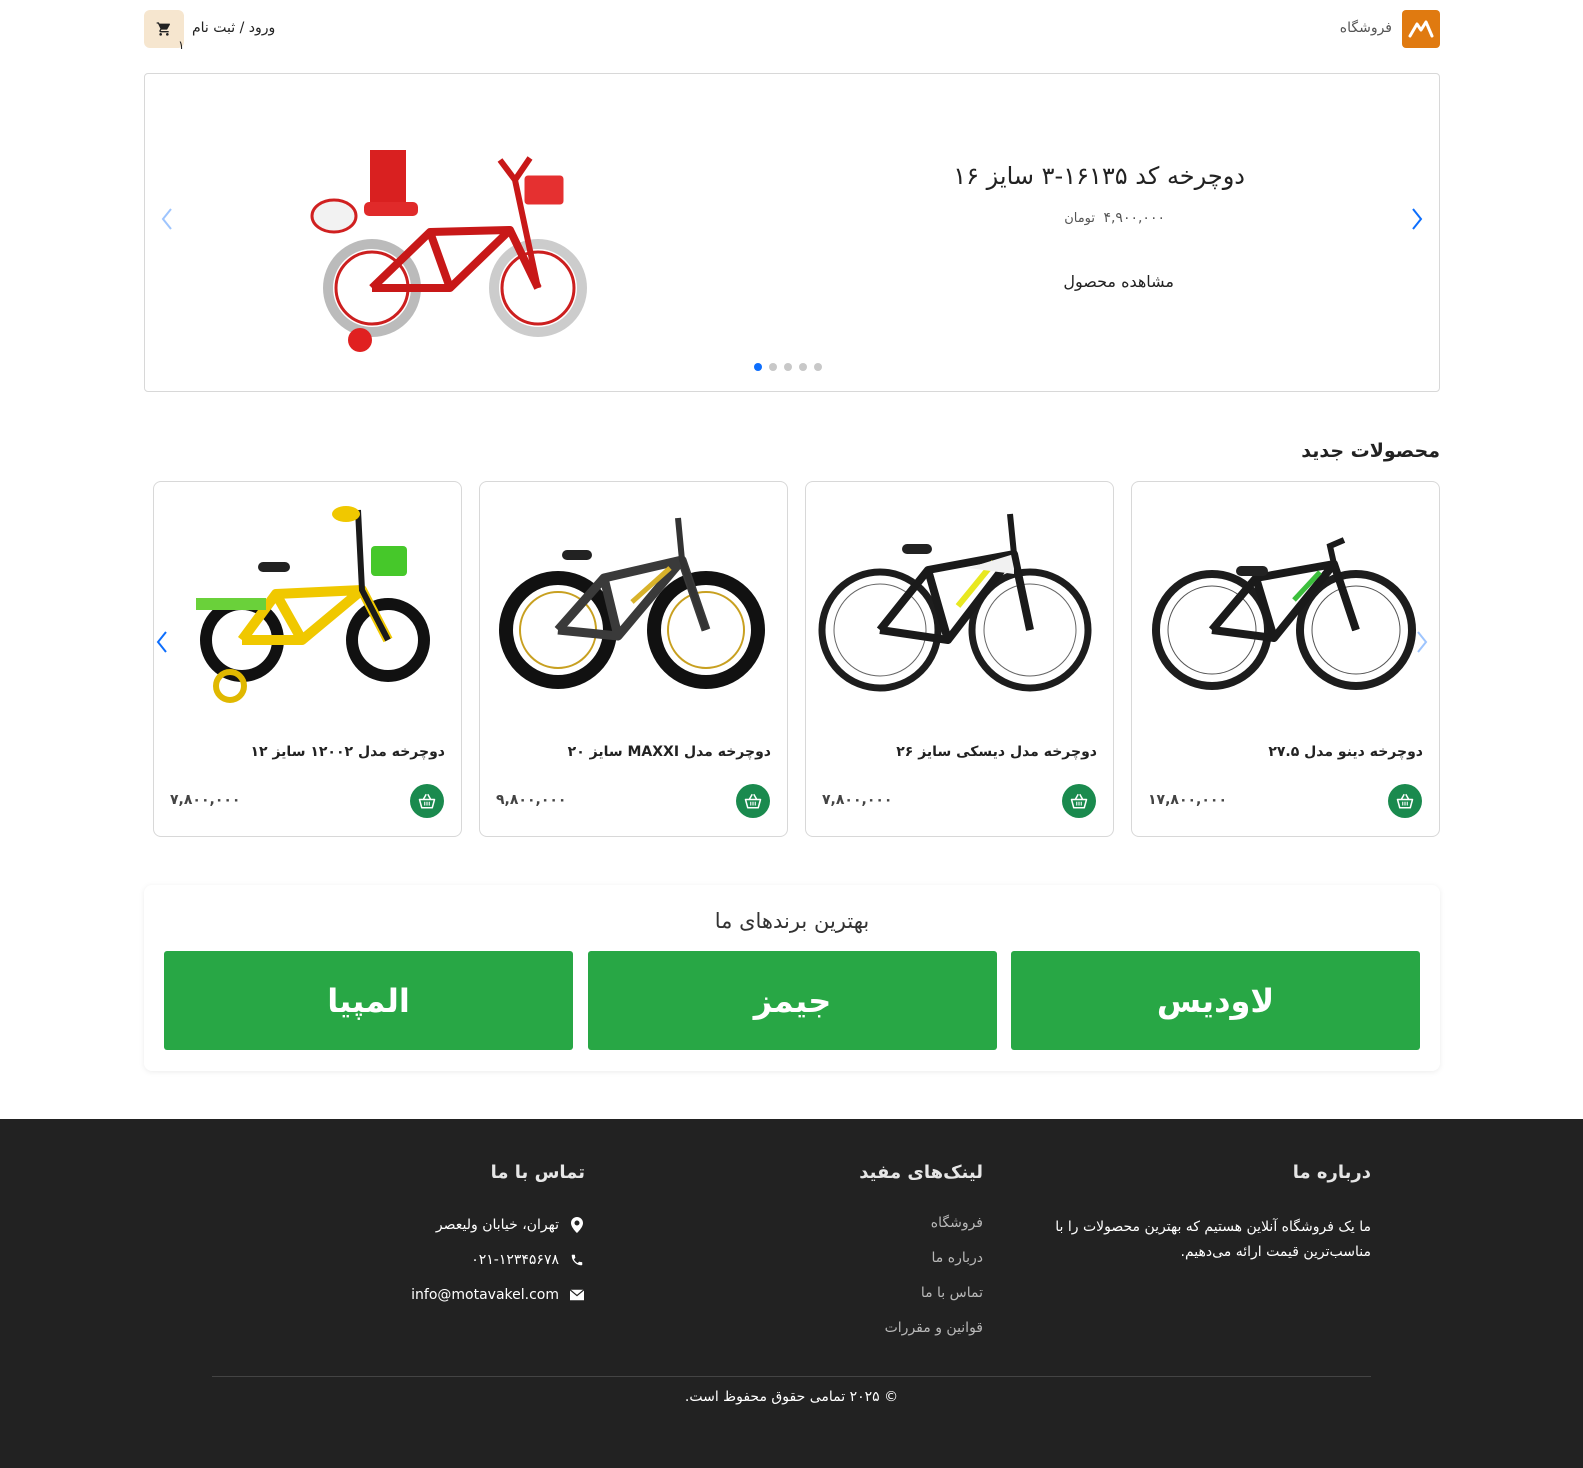 This screenshot has width=1583, height=1468. What do you see at coordinates (515, 1260) in the screenshot?
I see `footer-phone-text: ۰۲۱-۱۲۳۴۵۶۷۸` at bounding box center [515, 1260].